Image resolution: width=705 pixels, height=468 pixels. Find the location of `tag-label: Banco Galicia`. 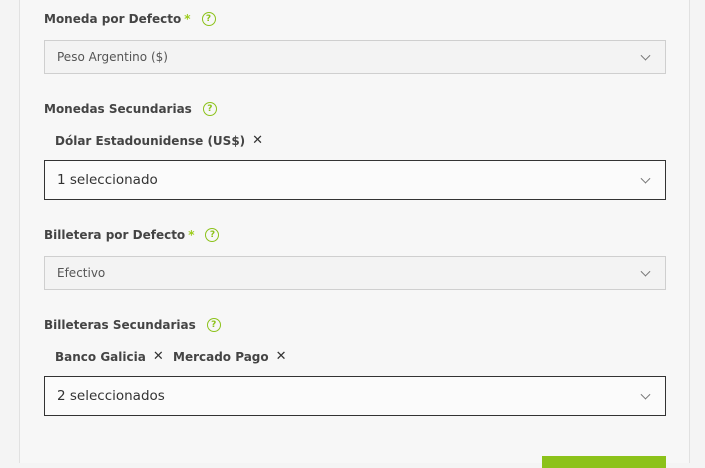

tag-label: Banco Galicia is located at coordinates (100, 356).